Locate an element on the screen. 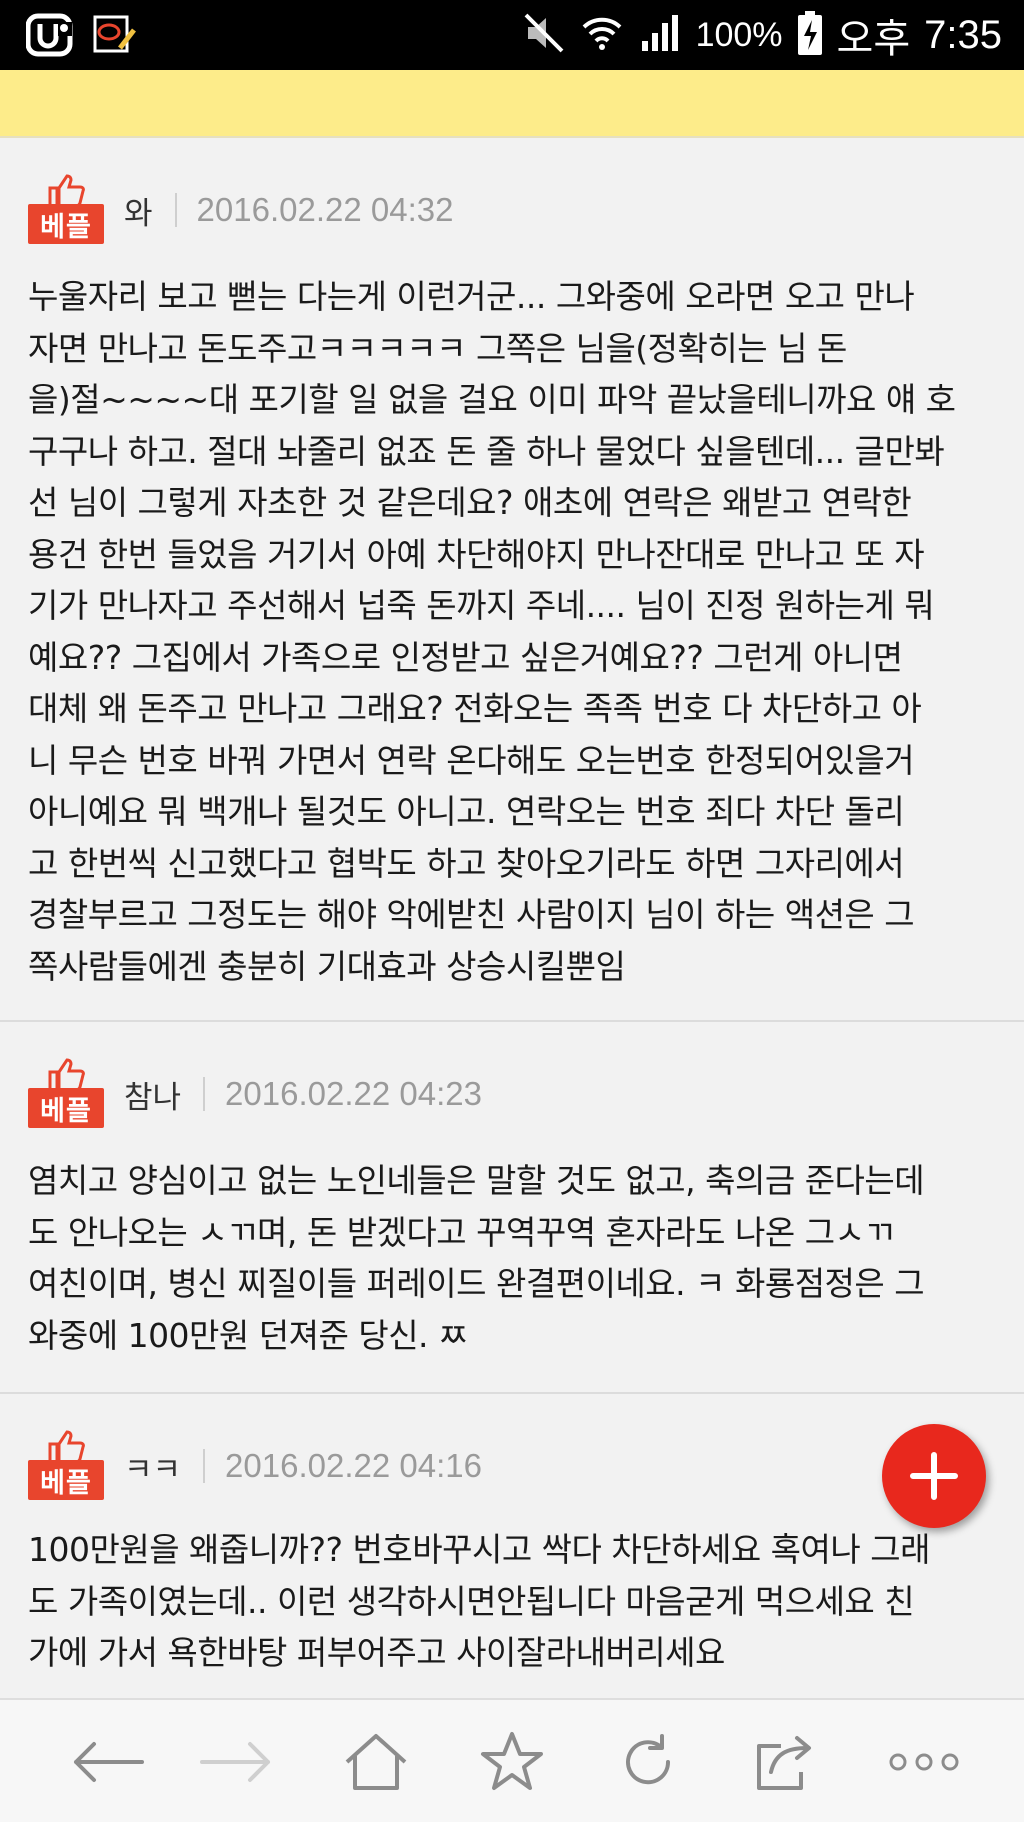 This screenshot has width=1024, height=1822. comment-line: 여친이며, 병신 찌질이들 퍼레이드 완결편이네요. ㅋ 화룡점정은 그 is located at coordinates (476, 1283).